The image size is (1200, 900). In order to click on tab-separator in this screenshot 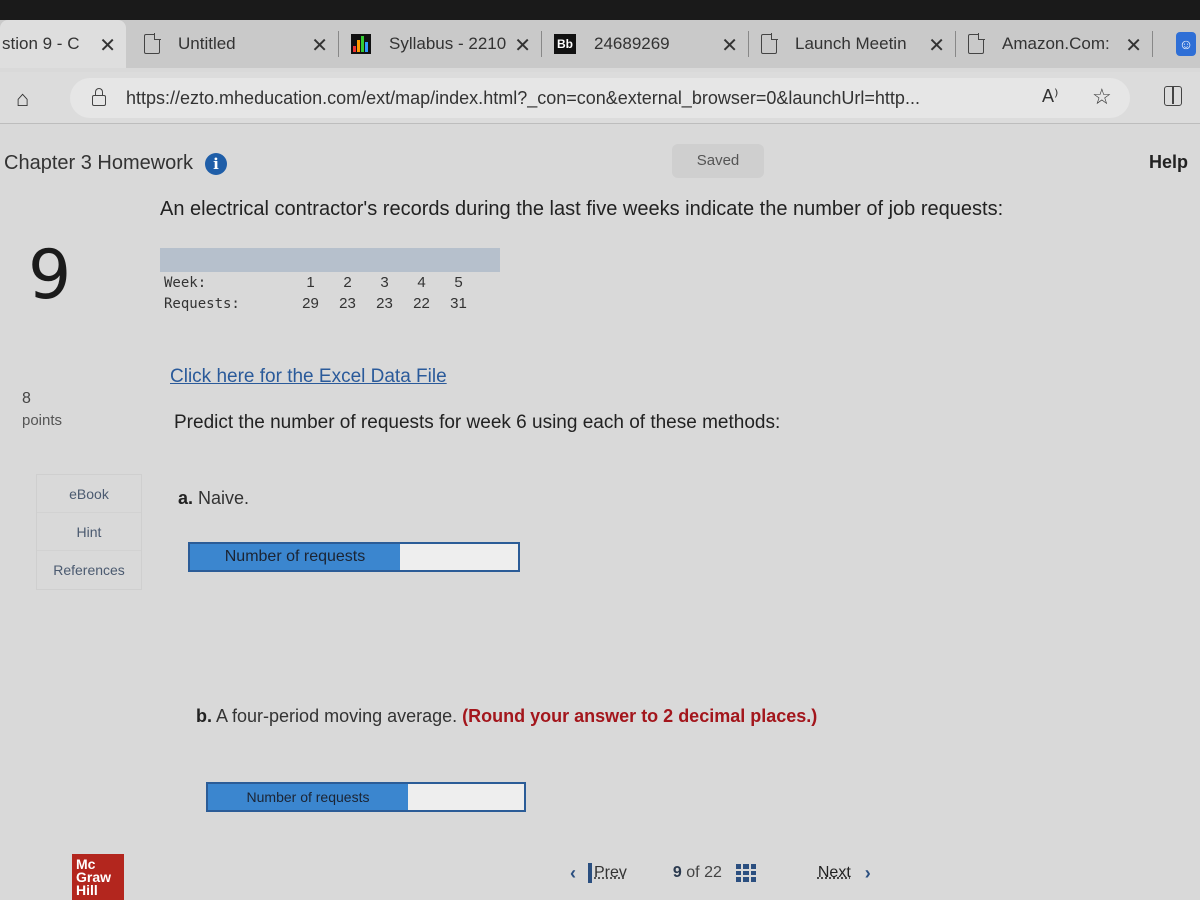, I will do `click(1152, 44)`.